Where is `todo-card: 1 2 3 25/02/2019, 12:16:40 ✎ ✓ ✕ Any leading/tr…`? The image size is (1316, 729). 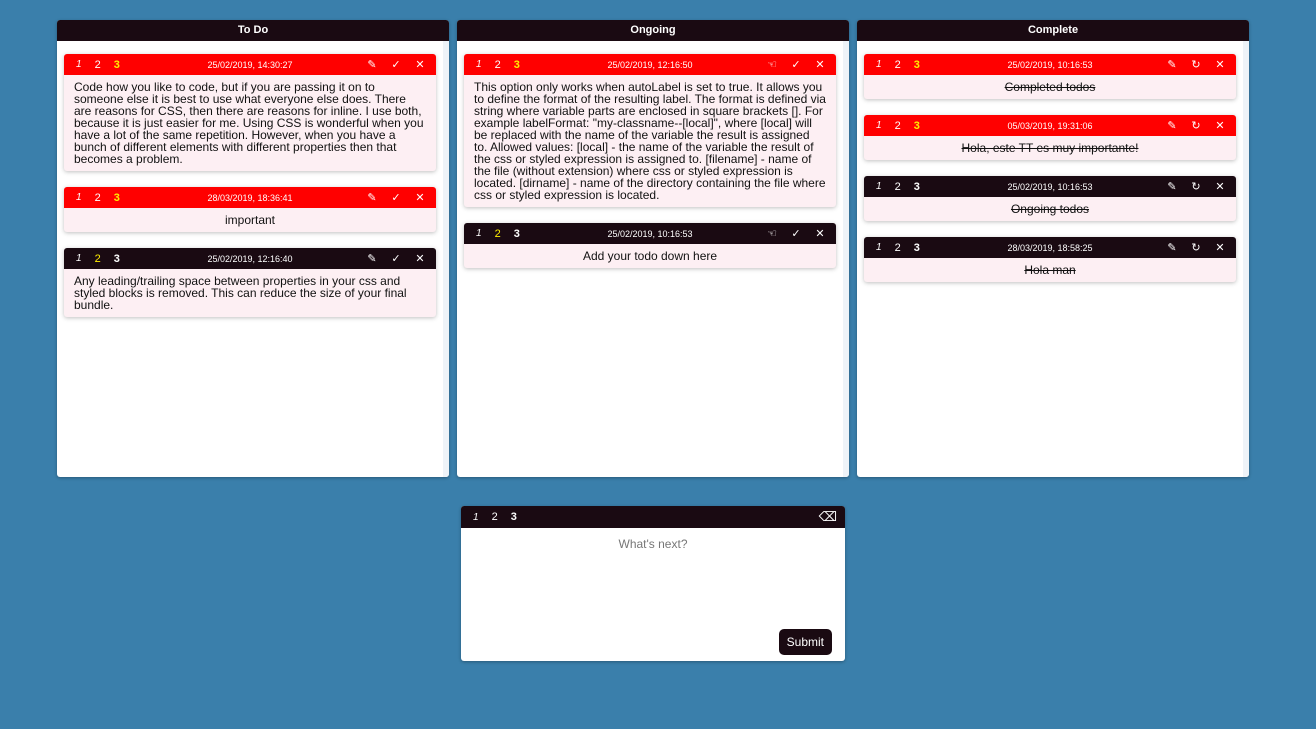 todo-card: 1 2 3 25/02/2019, 12:16:40 ✎ ✓ ✕ Any leading/tr… is located at coordinates (250, 282).